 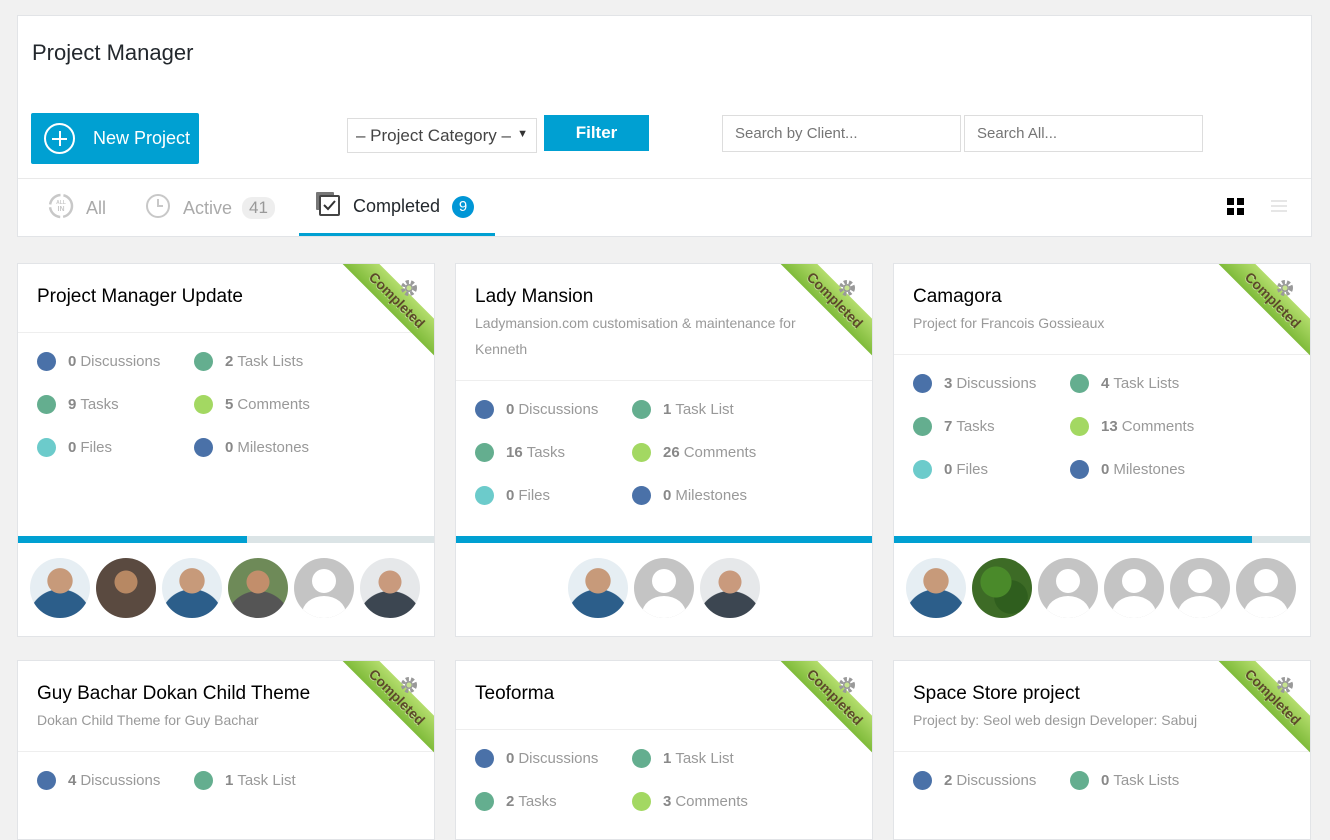 What do you see at coordinates (115, 404) in the screenshot?
I see `stat-tasks: 9 Tasks` at bounding box center [115, 404].